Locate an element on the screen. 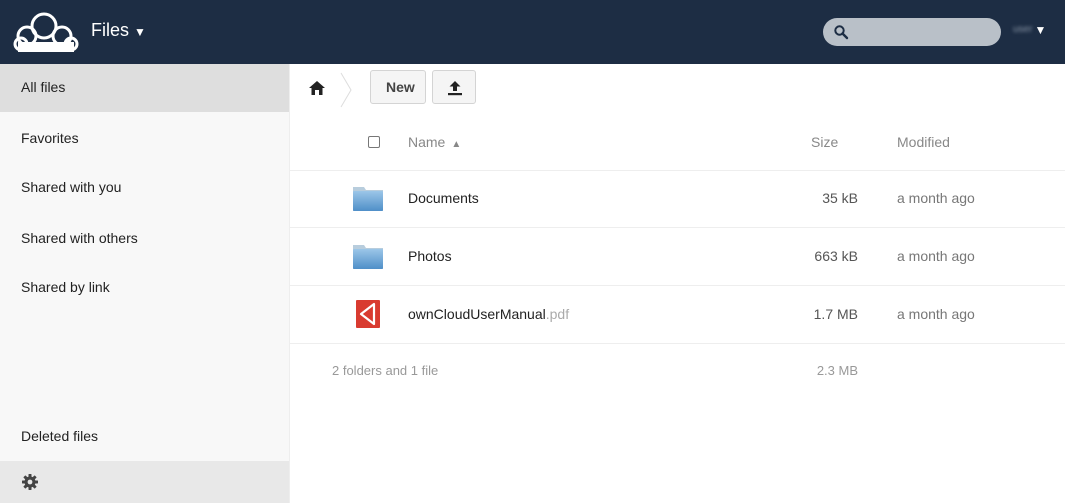 Image resolution: width=1065 pixels, height=503 pixels. column-header-name-label: Name is located at coordinates (427, 142).